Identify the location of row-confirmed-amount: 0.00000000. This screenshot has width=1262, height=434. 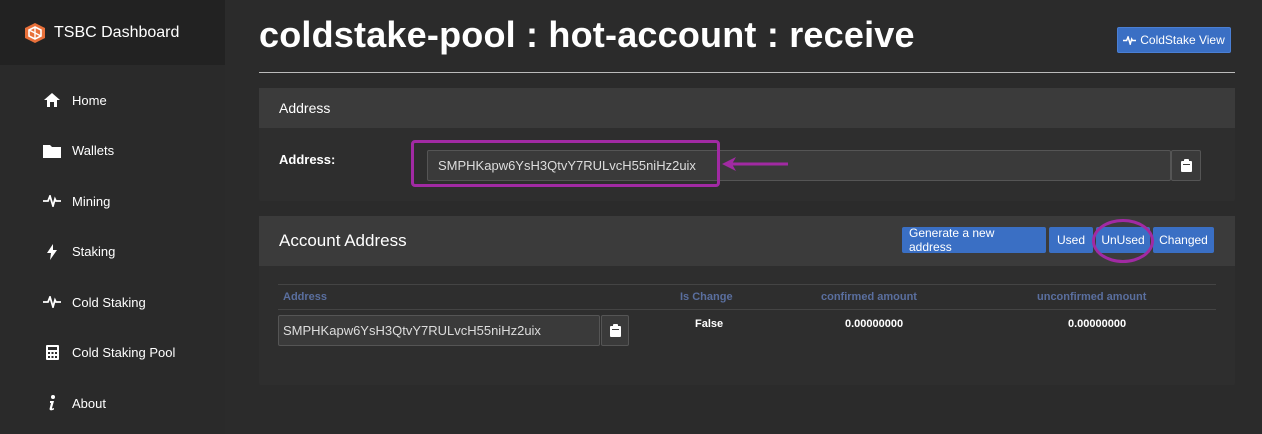
(874, 324).